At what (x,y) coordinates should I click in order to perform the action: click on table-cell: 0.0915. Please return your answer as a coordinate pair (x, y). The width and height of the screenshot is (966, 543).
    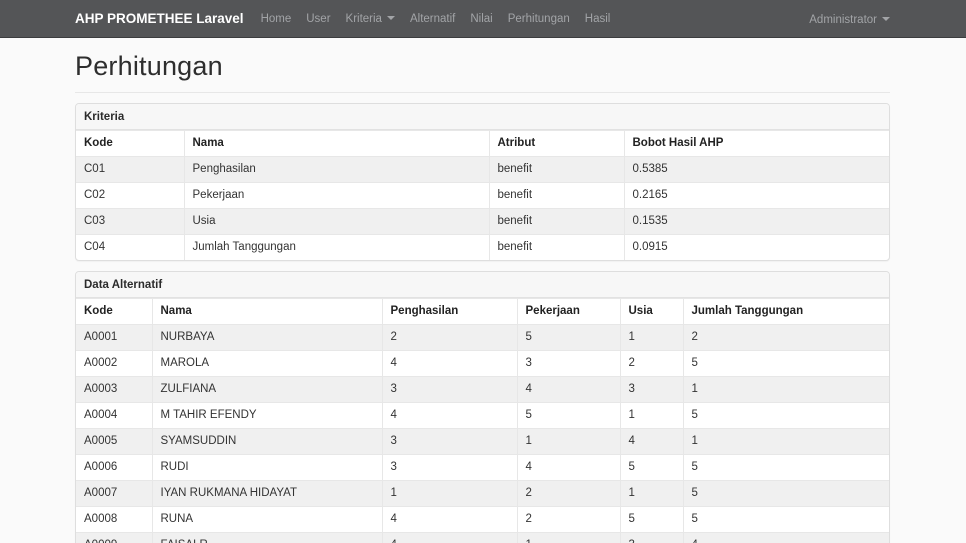
    Looking at the image, I should click on (756, 247).